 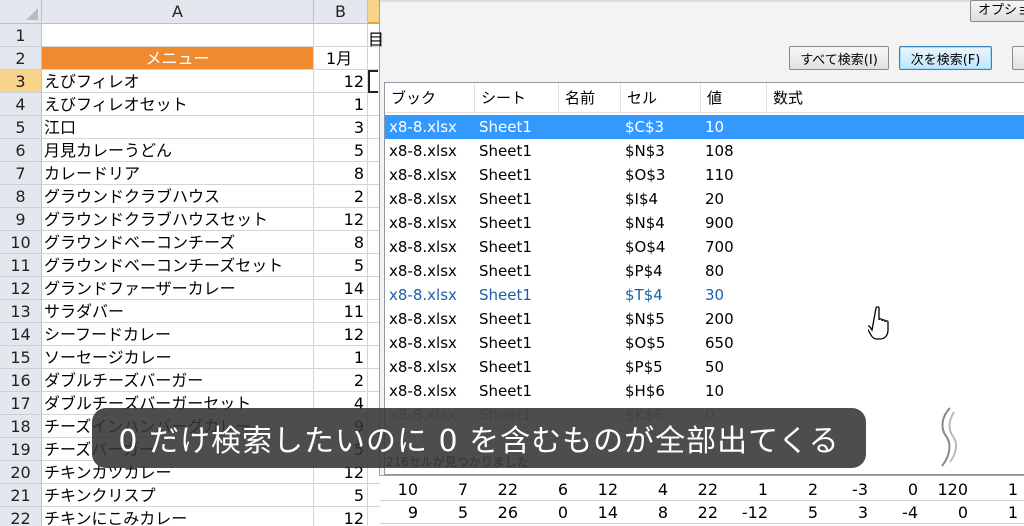 What do you see at coordinates (178, 265) in the screenshot?
I see `cell-menu-name: グラウンドベーコンチーズセット` at bounding box center [178, 265].